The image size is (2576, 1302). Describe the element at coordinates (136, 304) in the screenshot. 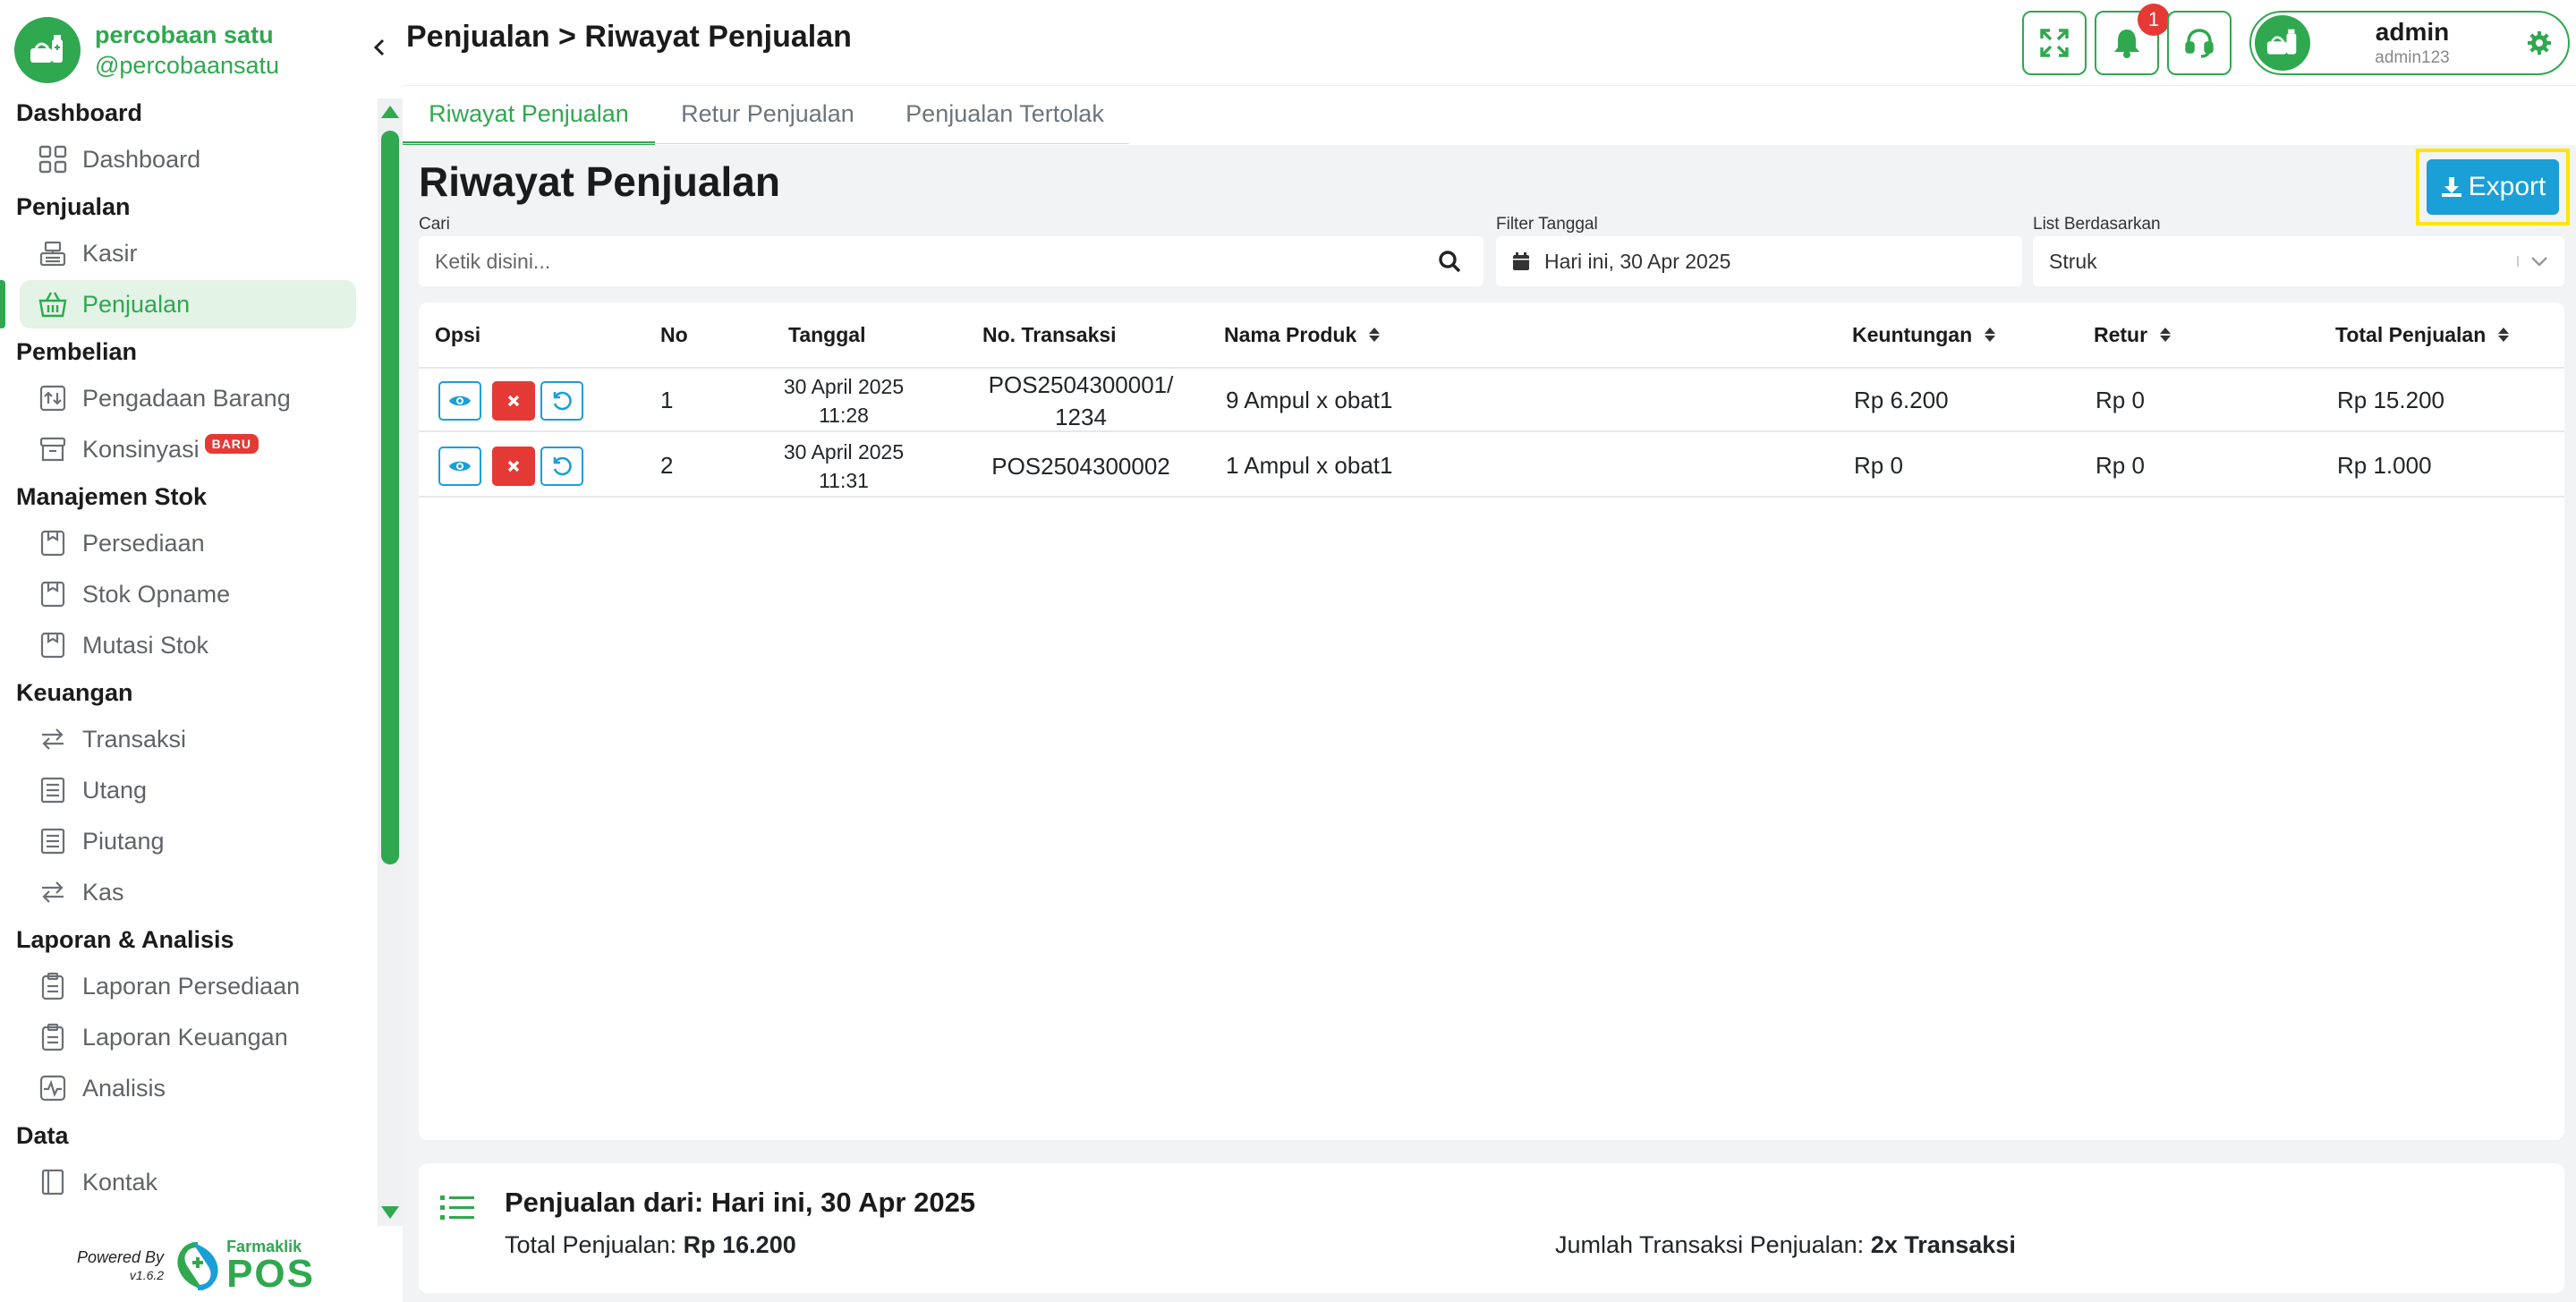

I see `sidebar-item-label: Penjualan` at that location.